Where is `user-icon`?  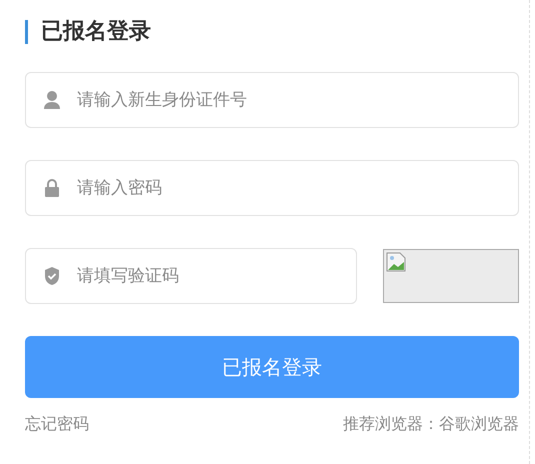 user-icon is located at coordinates (52, 100).